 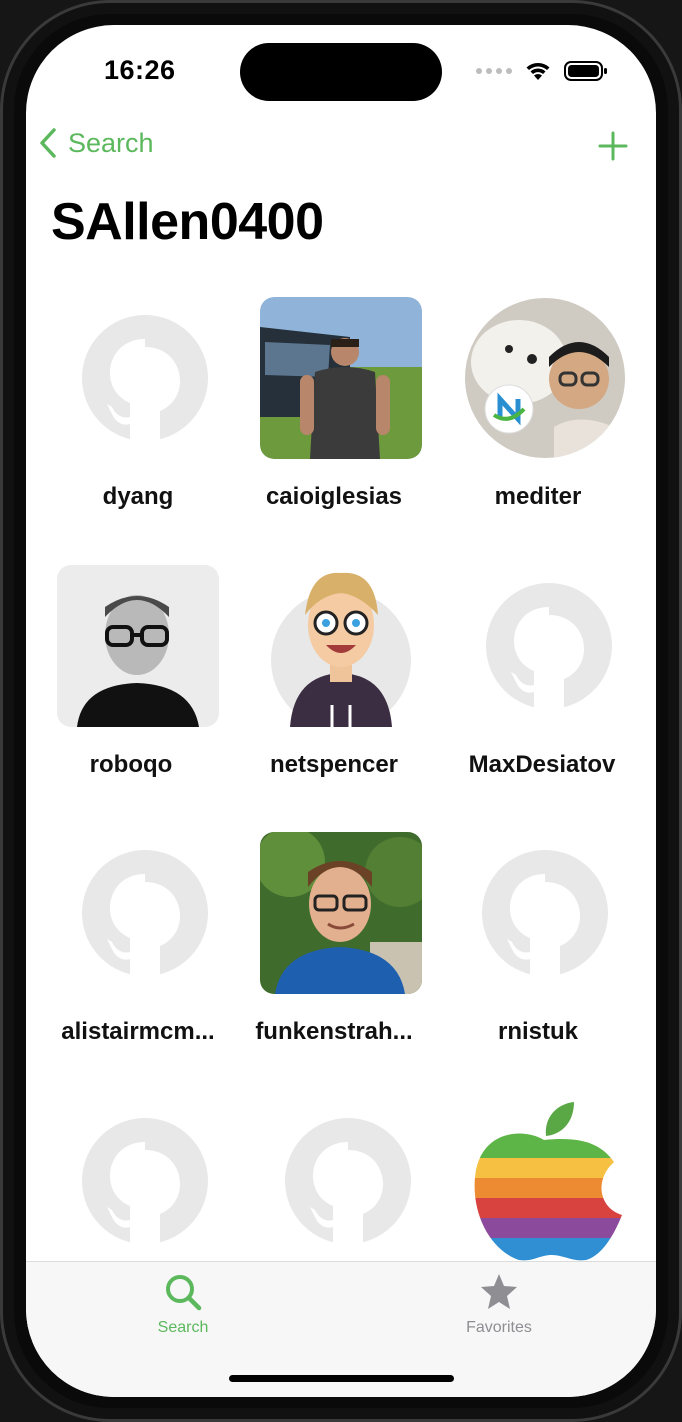 I want to click on follower-cell: rnistuk, so click(x=526, y=952).